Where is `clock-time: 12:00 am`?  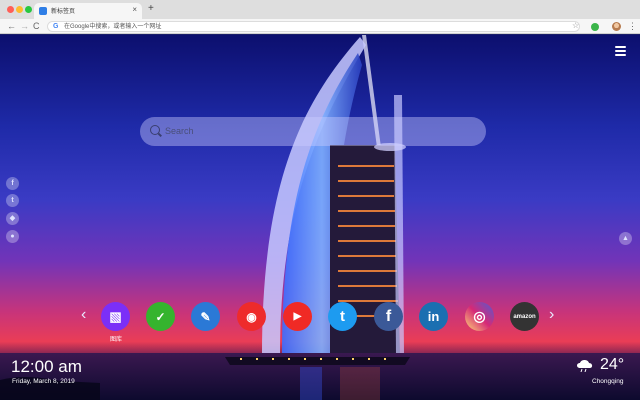 clock-time: 12:00 am is located at coordinates (46, 366).